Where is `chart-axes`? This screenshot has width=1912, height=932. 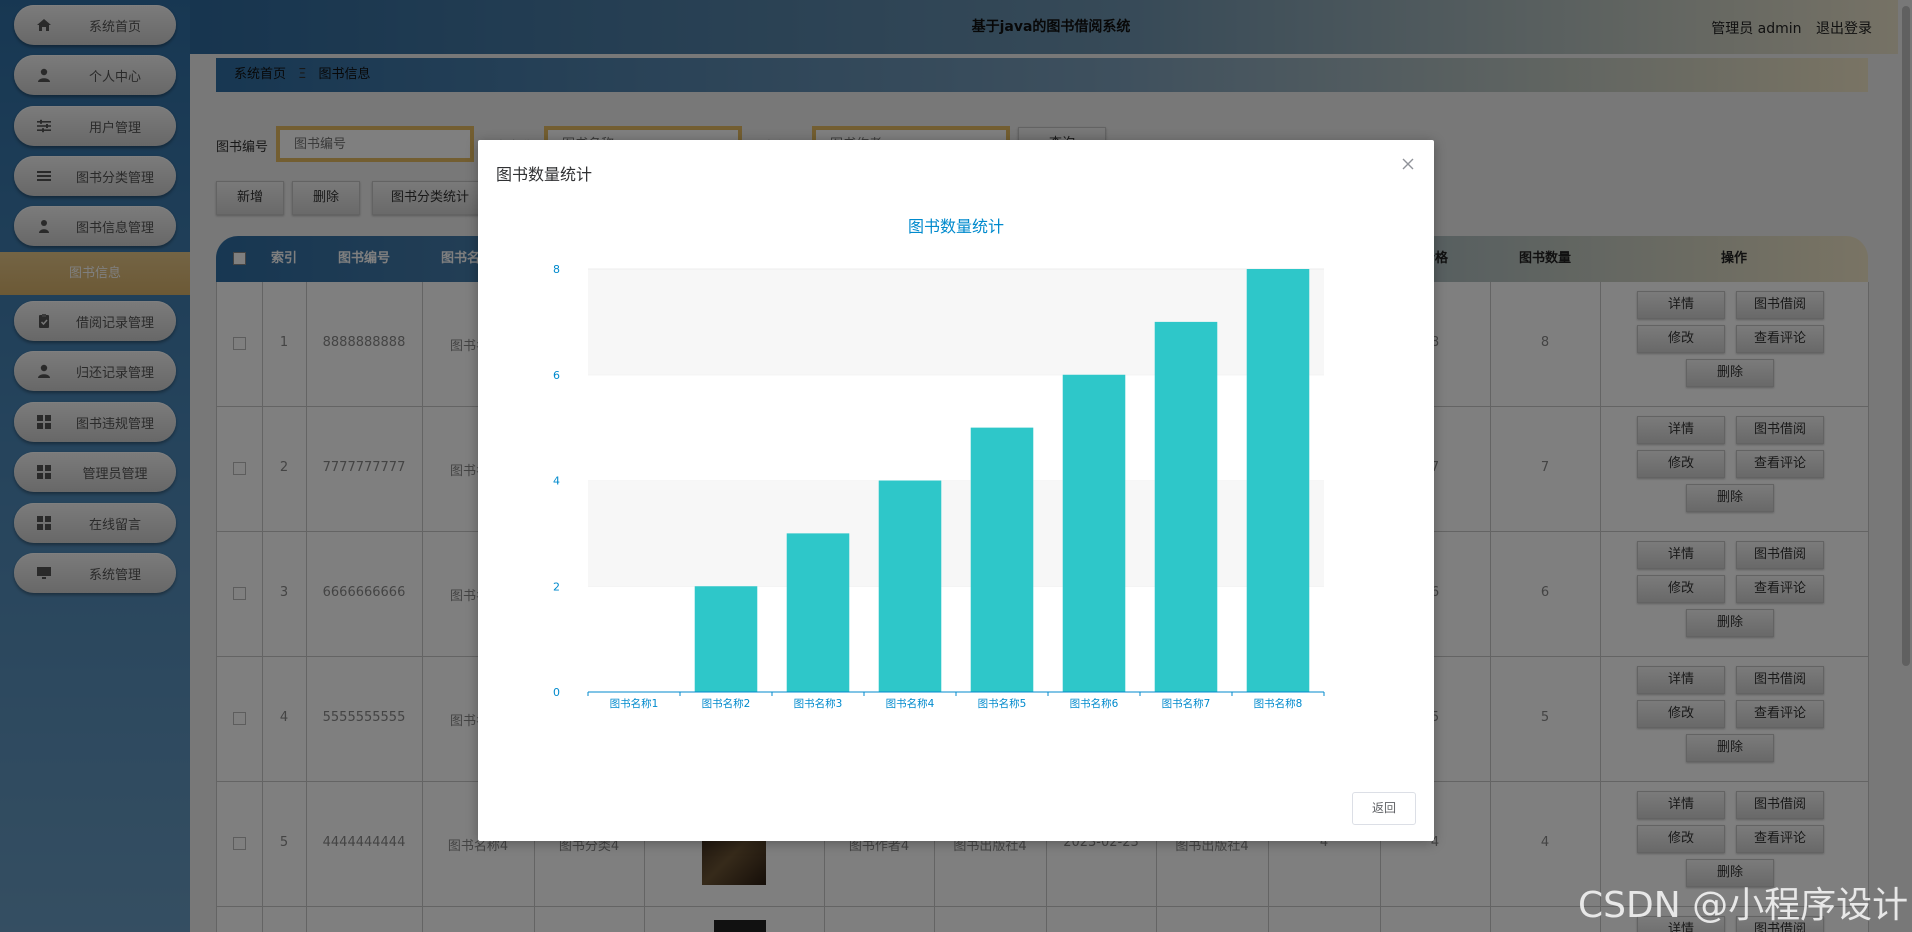
chart-axes is located at coordinates (956, 693).